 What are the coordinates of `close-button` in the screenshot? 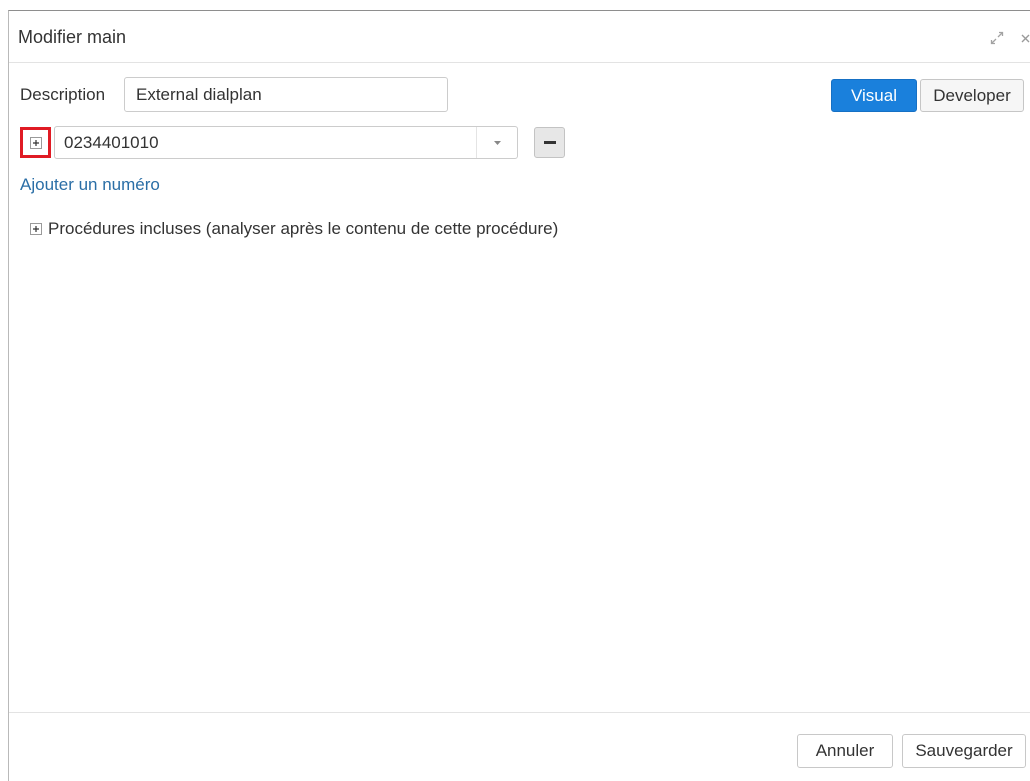 It's located at (1024, 38).